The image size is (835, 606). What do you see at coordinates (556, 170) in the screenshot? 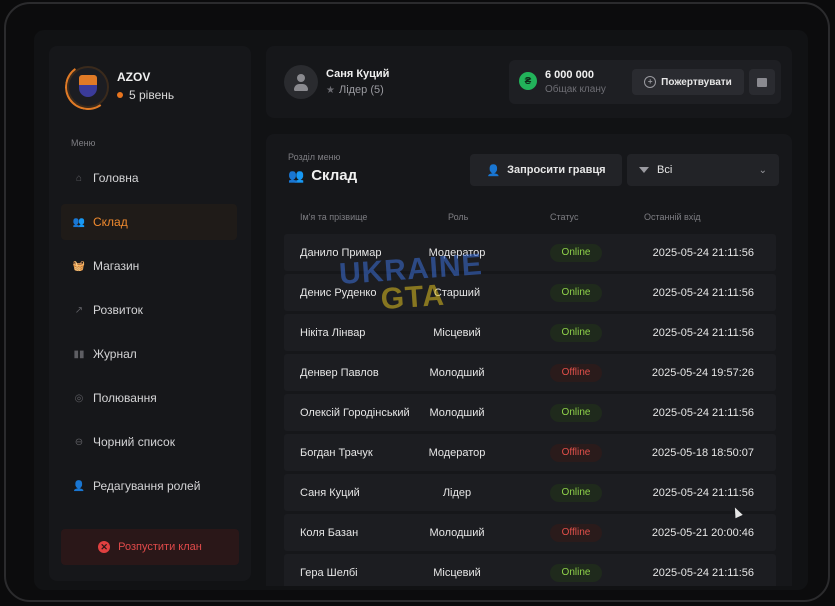
I see `invite-label: Запросити гравця` at bounding box center [556, 170].